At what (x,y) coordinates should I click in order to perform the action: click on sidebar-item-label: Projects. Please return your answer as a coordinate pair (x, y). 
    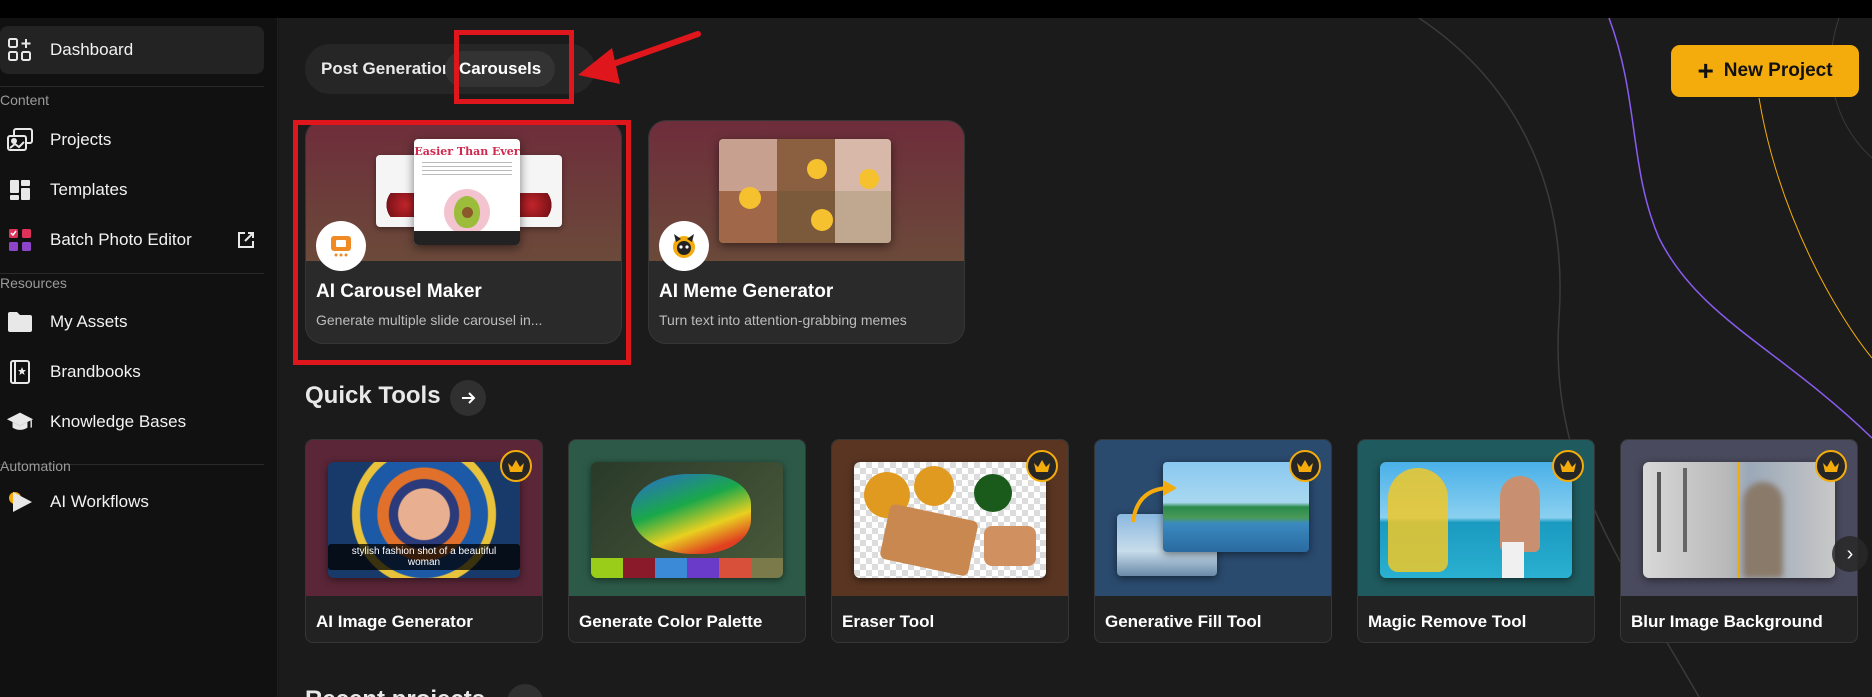
    Looking at the image, I should click on (81, 139).